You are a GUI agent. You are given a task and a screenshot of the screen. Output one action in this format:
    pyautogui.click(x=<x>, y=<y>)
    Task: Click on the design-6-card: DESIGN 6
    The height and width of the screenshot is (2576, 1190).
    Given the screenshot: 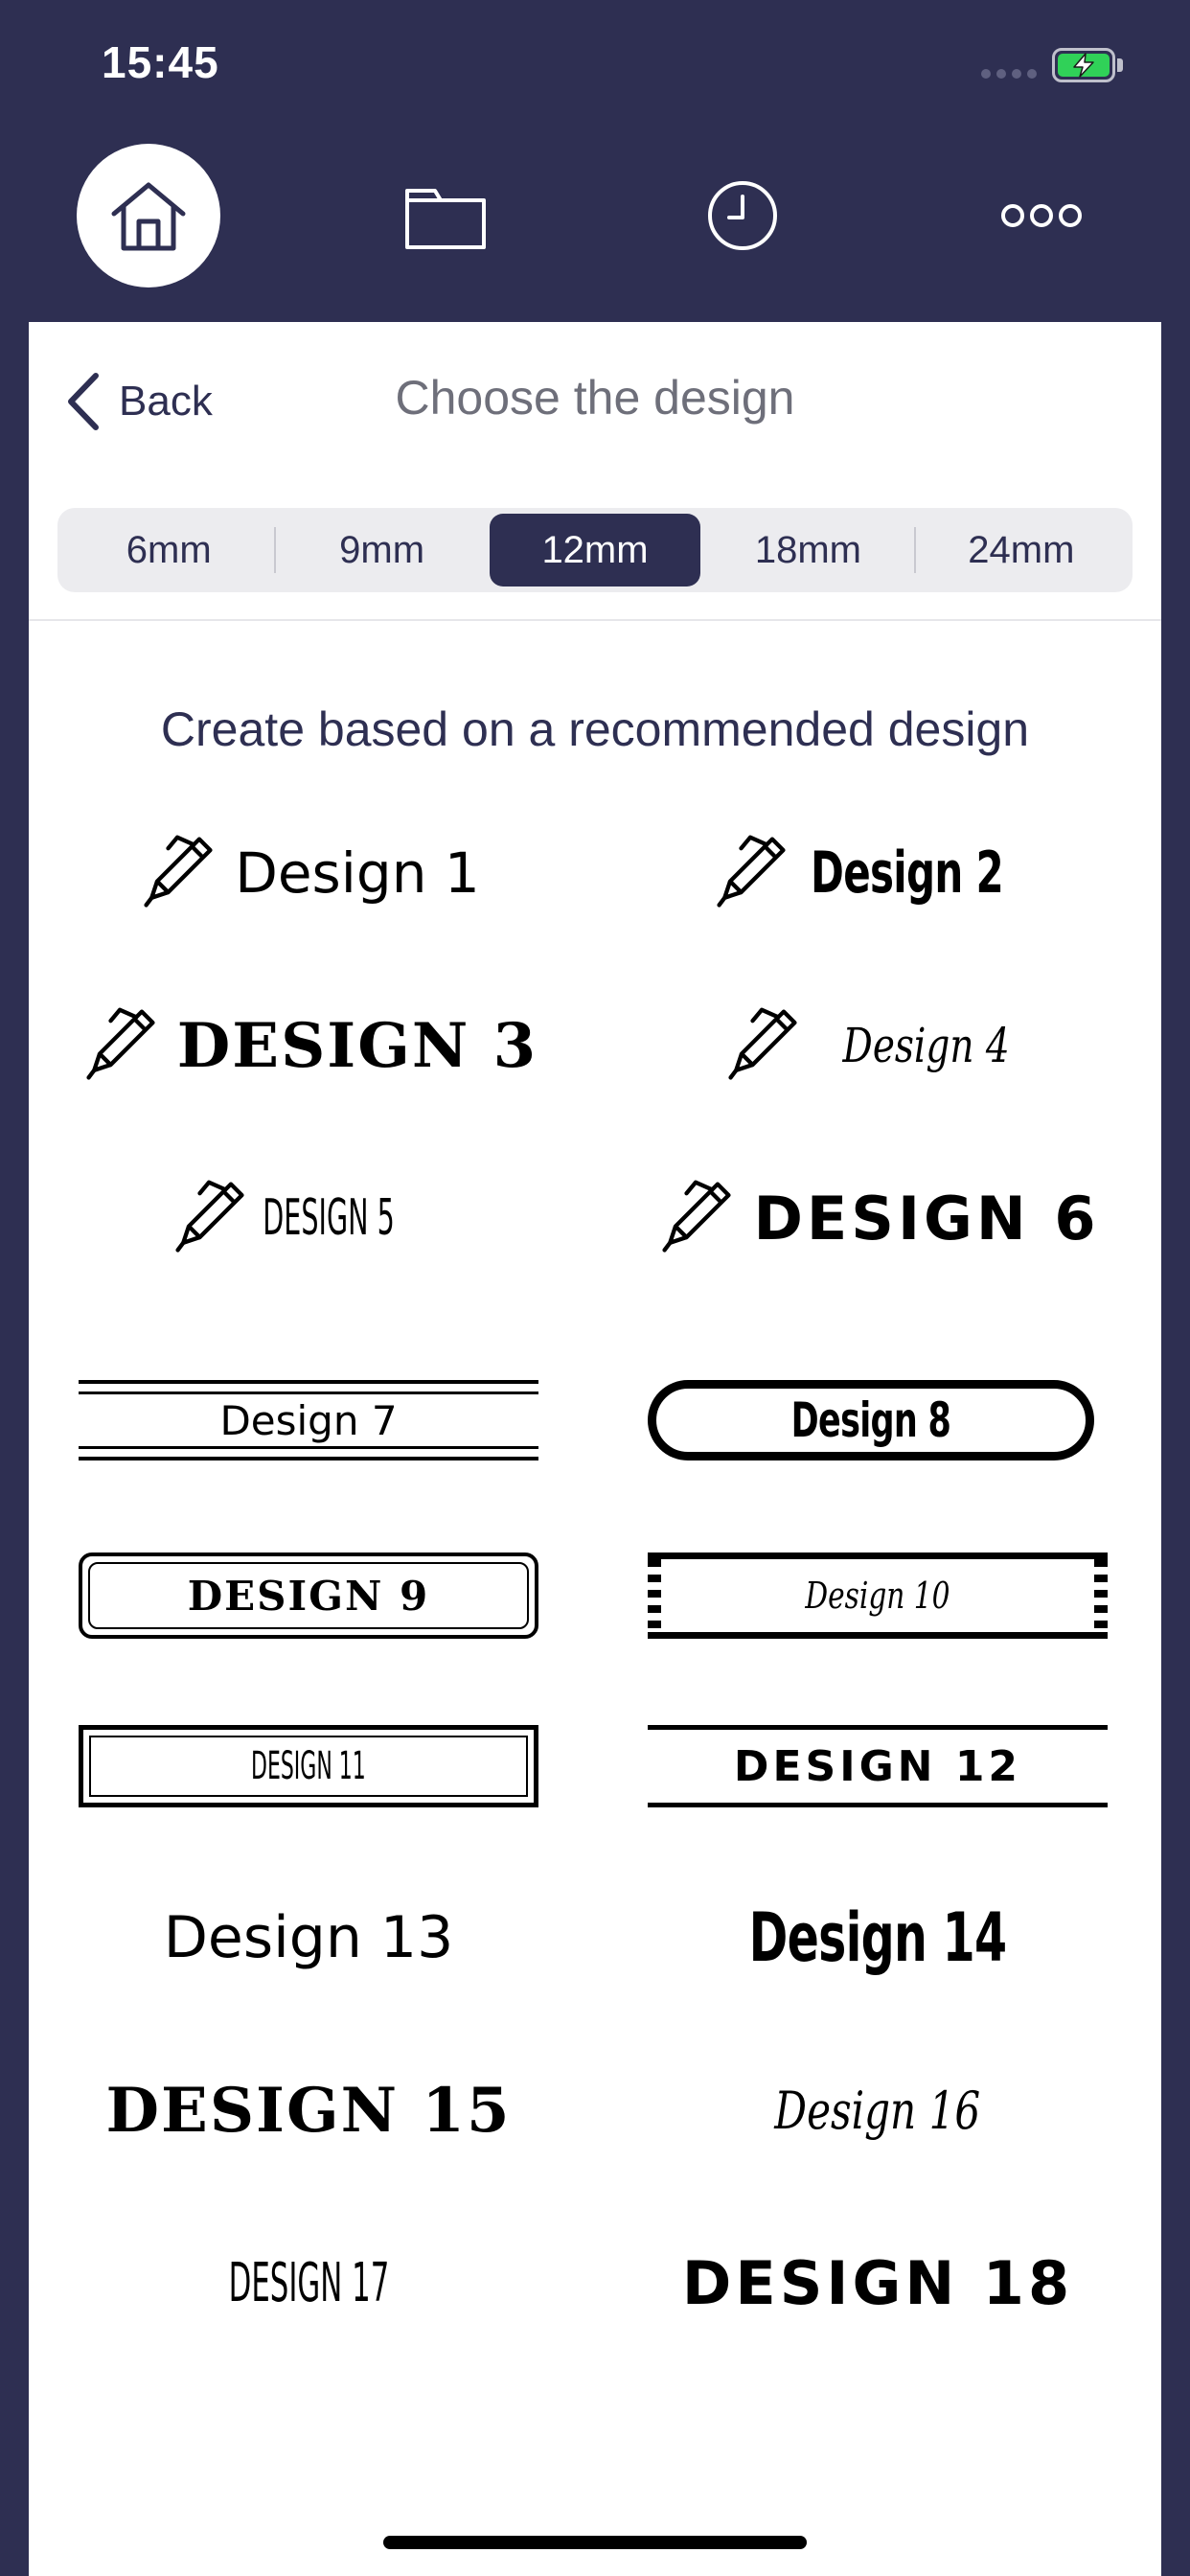 What is the action you would take?
    pyautogui.click(x=878, y=1218)
    